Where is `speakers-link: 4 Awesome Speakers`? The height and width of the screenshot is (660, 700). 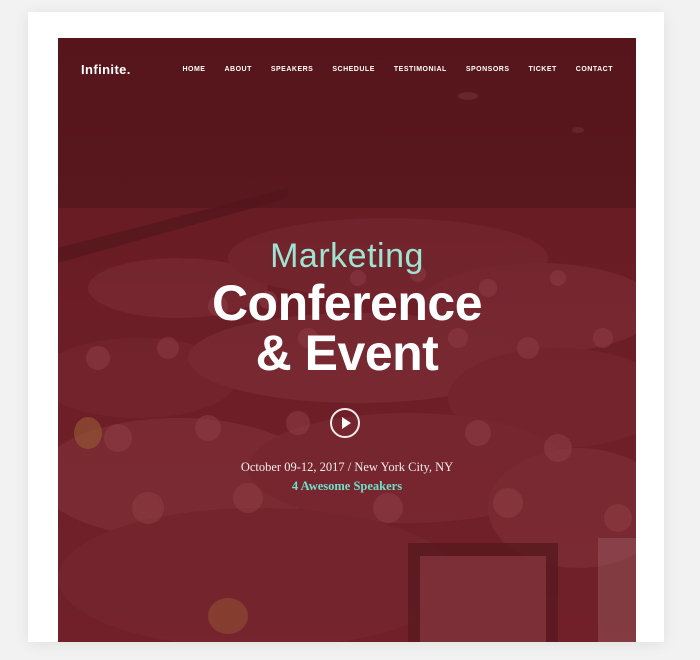
speakers-link: 4 Awesome Speakers is located at coordinates (347, 486).